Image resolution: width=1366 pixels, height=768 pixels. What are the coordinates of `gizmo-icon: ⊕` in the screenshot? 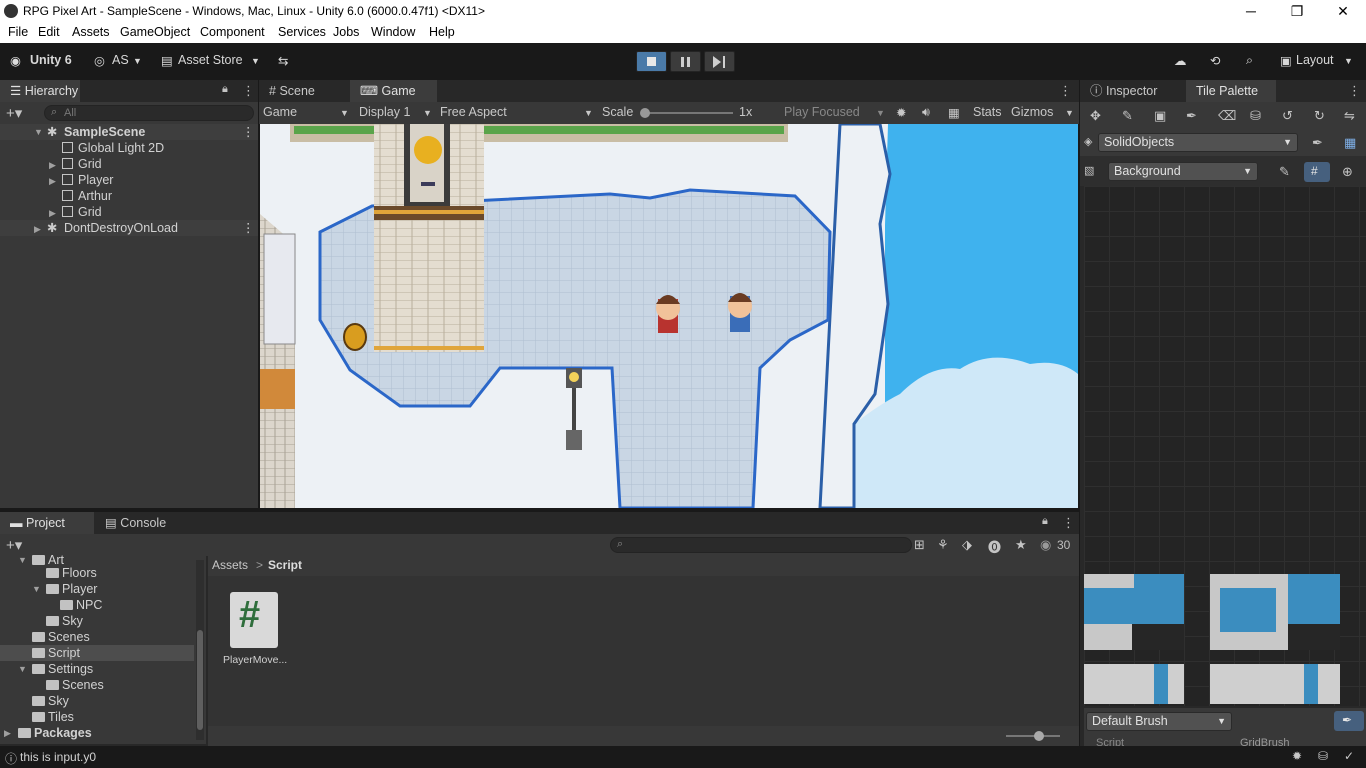 It's located at (1347, 172).